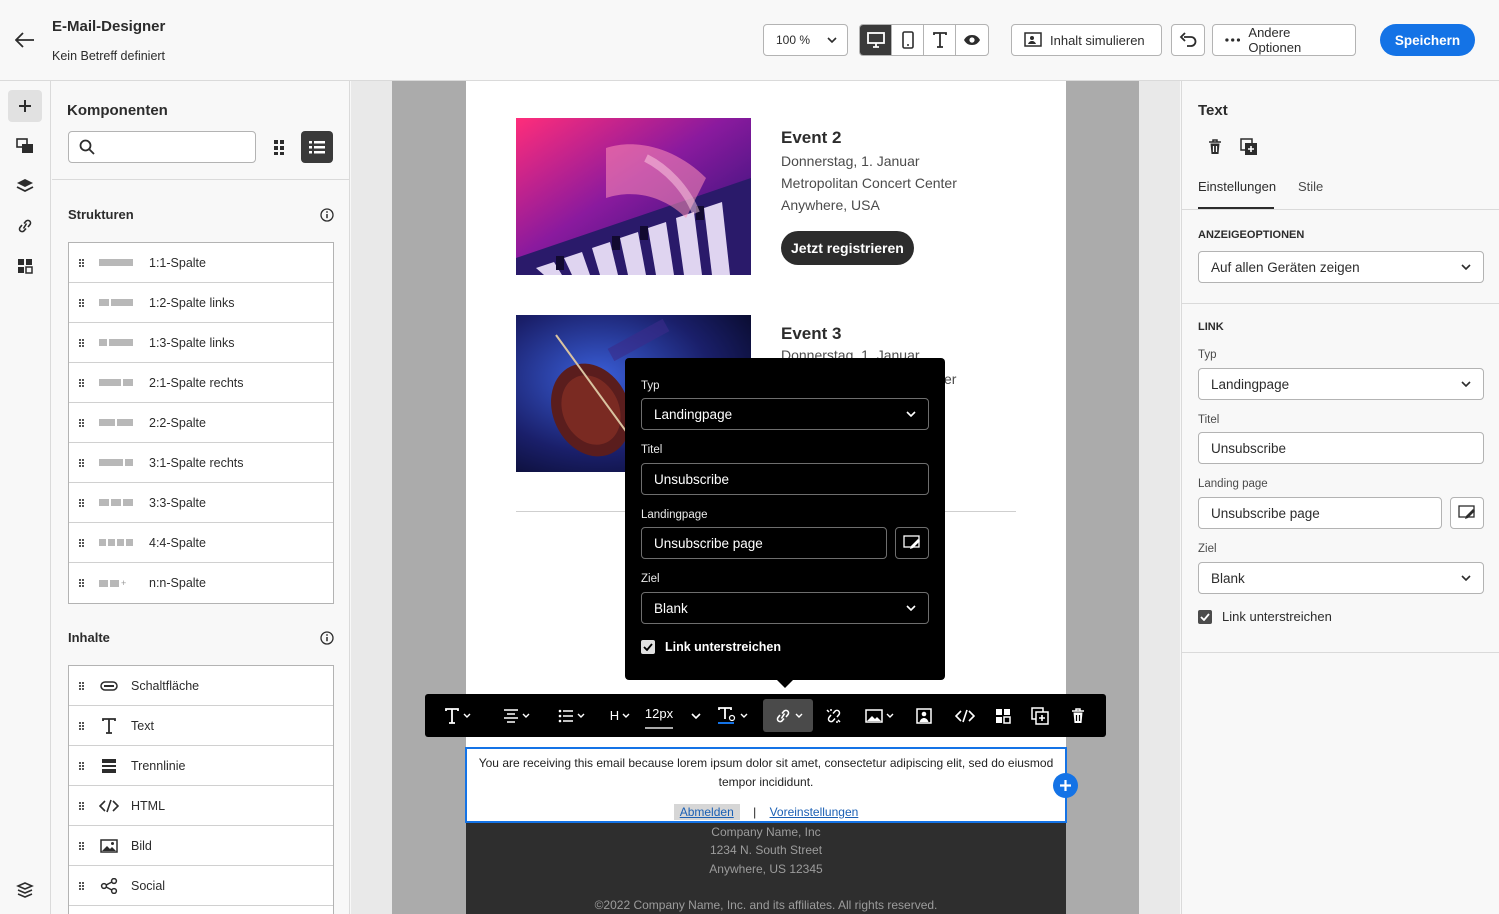 The height and width of the screenshot is (914, 1499). Describe the element at coordinates (1341, 267) in the screenshot. I see `display-options-select: Auf allen Geräten zeigen` at that location.